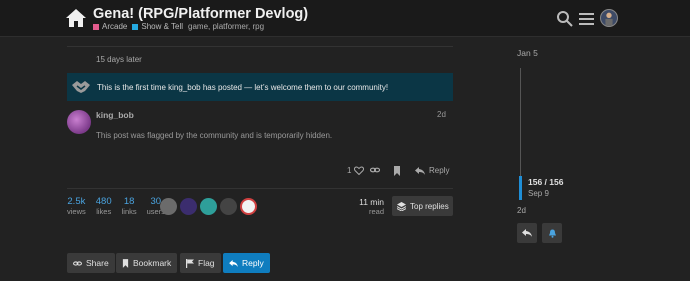 The height and width of the screenshot is (281, 690). I want to click on time-gap-label: 15 days later, so click(119, 59).